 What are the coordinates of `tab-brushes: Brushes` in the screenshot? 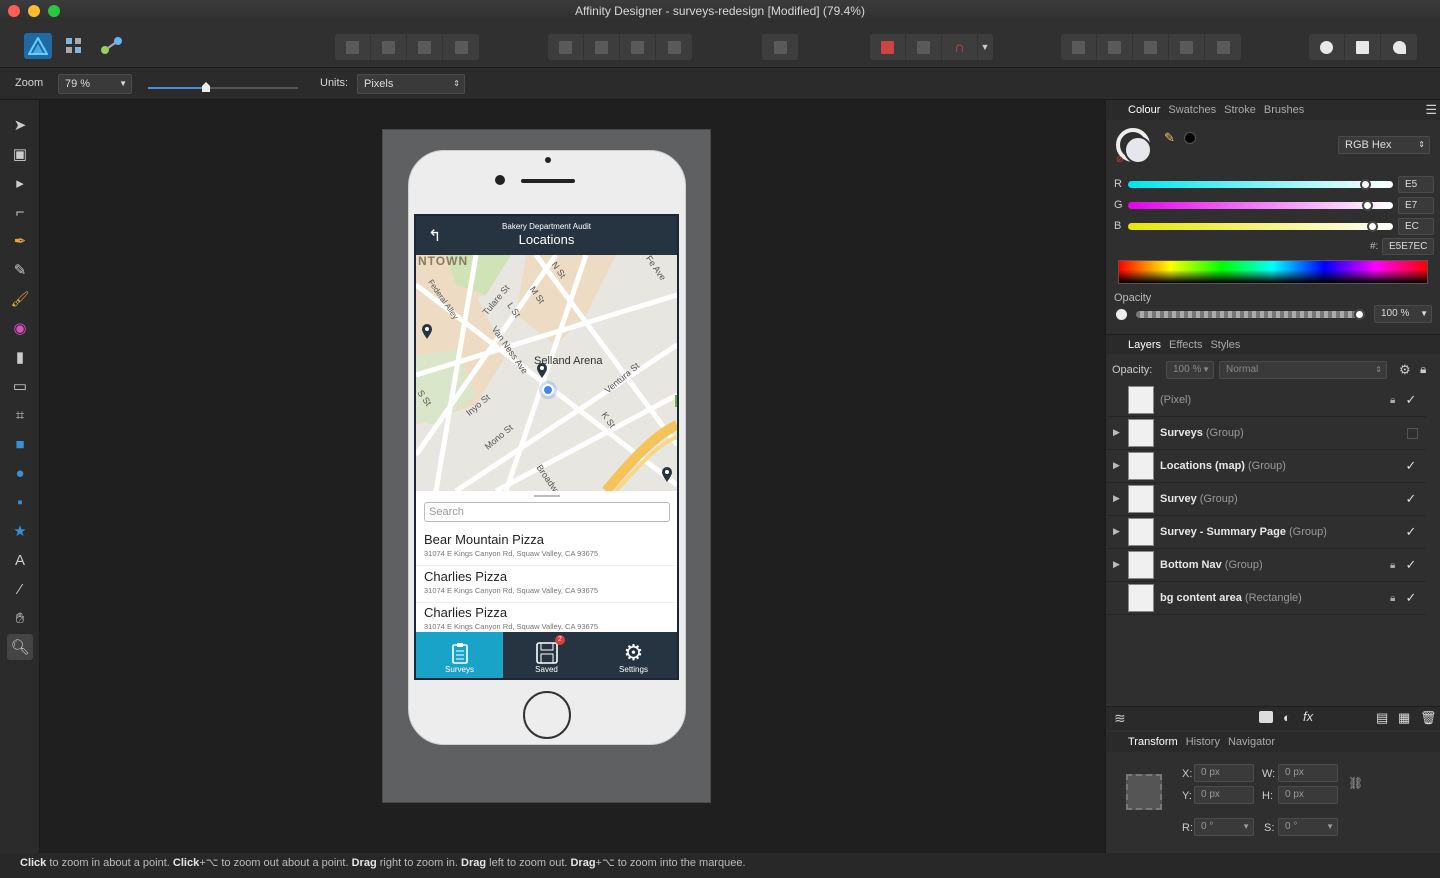 It's located at (1284, 110).